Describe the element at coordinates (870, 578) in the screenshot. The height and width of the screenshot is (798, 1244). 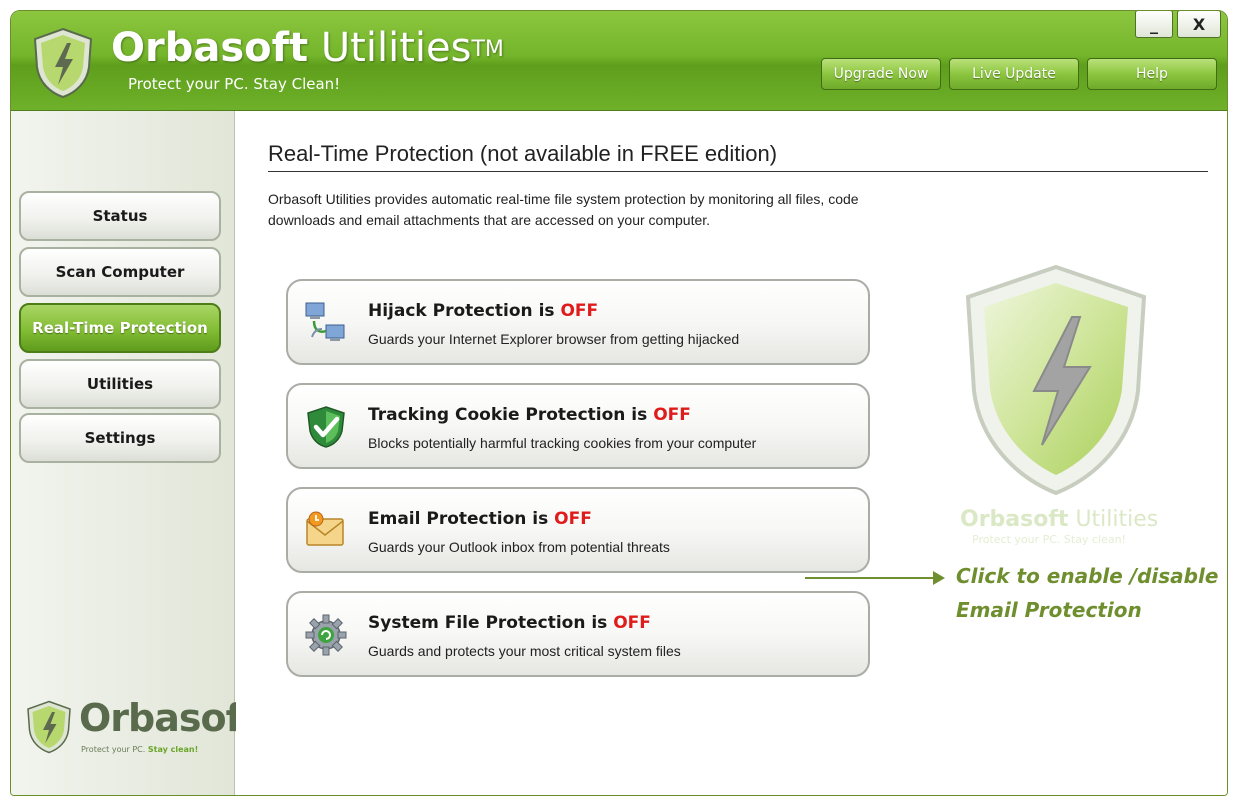
I see `callout-arrow-line` at that location.